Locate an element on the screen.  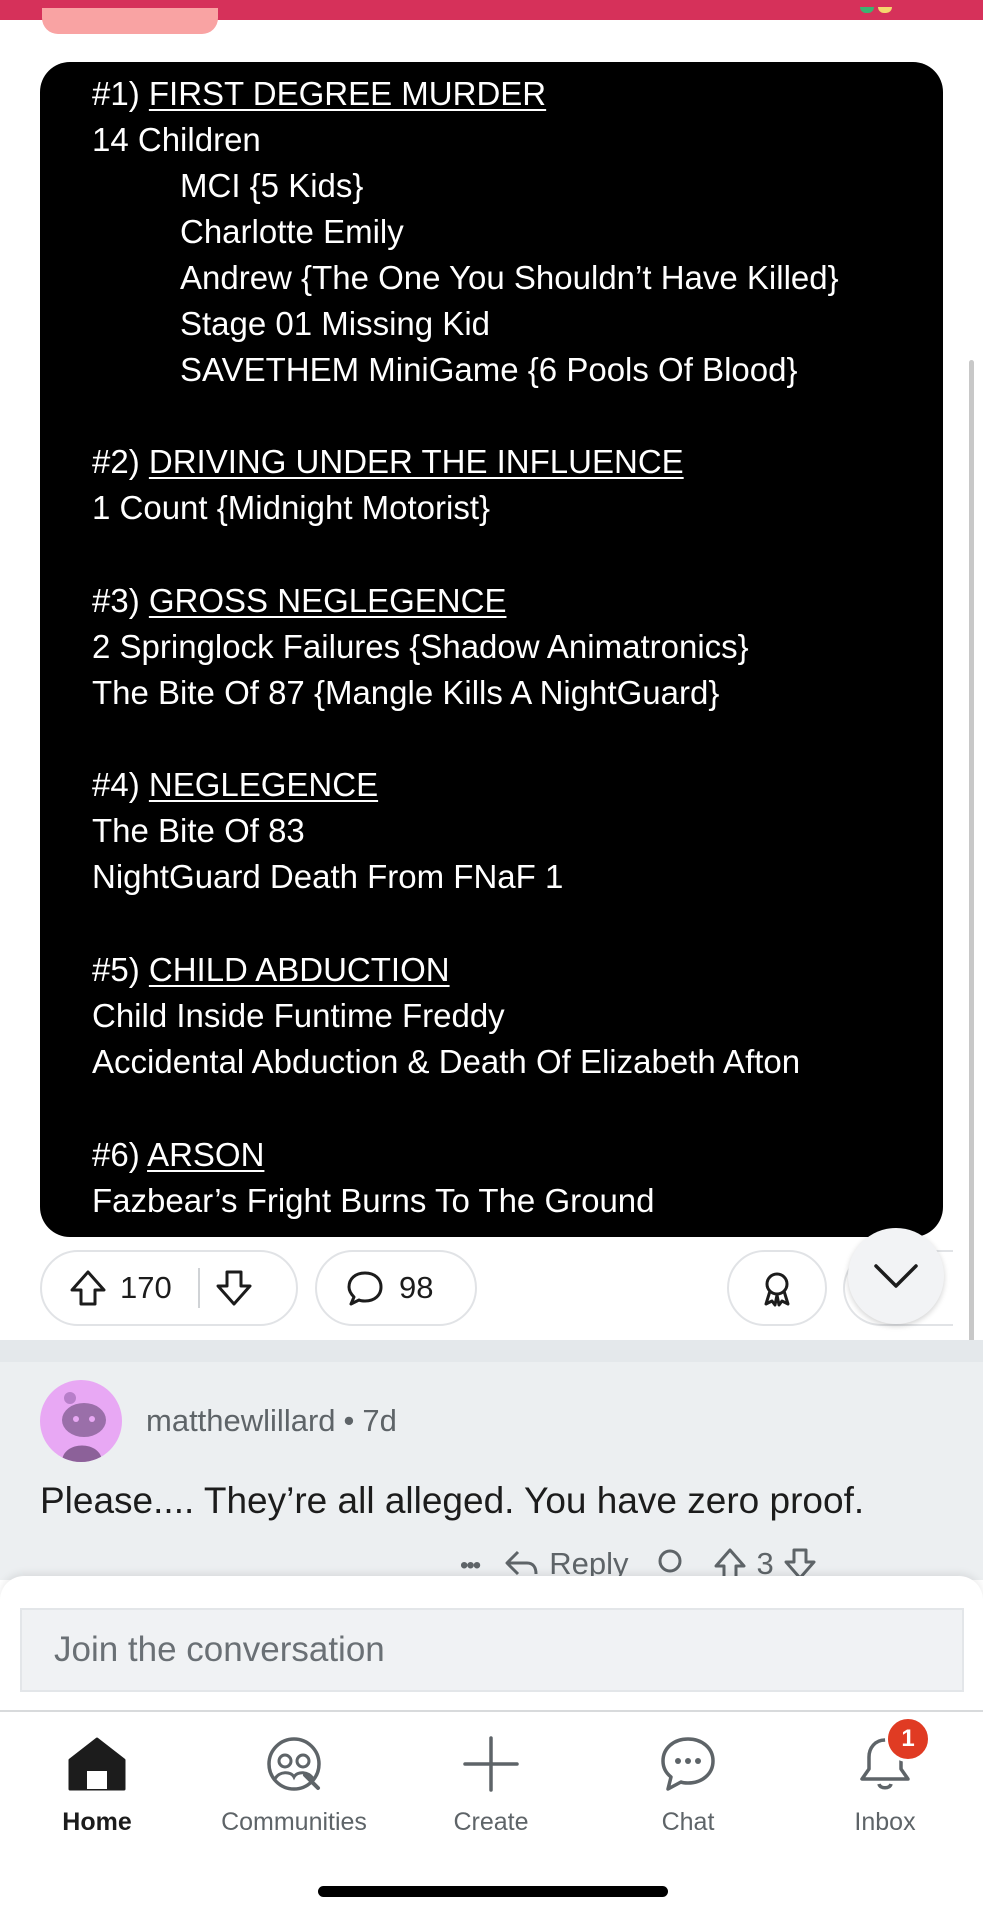
reply-arrow-icon is located at coordinates (521, 1563).